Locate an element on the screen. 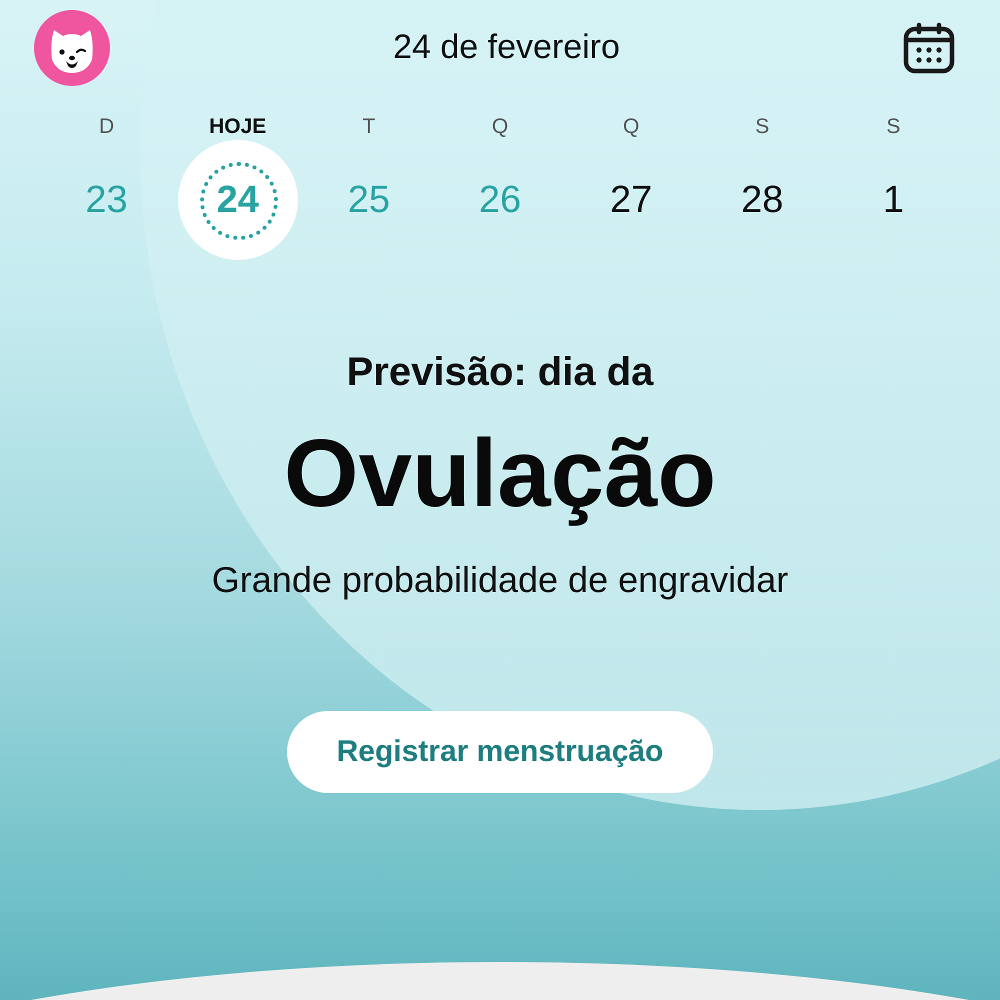 Image resolution: width=1000 pixels, height=1000 pixels. day-item: 1 is located at coordinates (893, 200).